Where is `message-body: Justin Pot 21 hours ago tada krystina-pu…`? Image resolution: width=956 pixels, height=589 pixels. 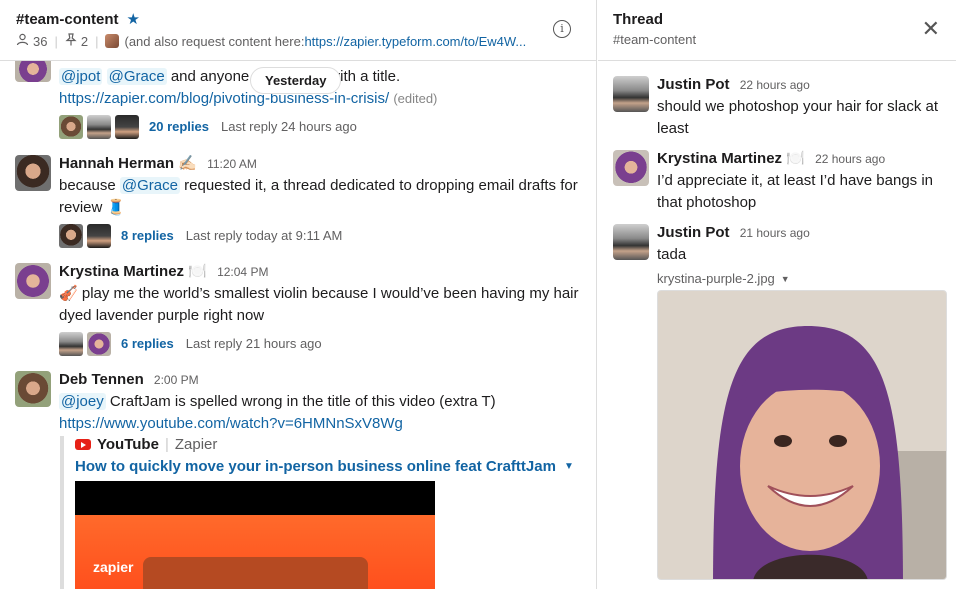 message-body: Justin Pot 21 hours ago tada krystina-pu… is located at coordinates (802, 256).